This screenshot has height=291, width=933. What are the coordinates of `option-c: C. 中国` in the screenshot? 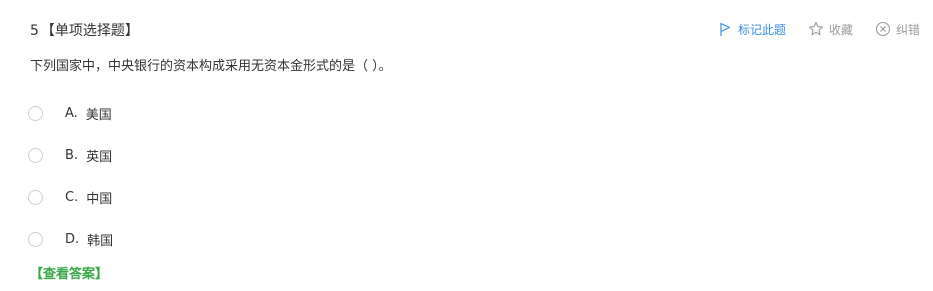 It's located at (70, 197).